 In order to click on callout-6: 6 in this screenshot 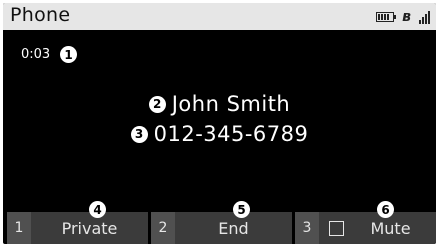, I will do `click(385, 209)`.